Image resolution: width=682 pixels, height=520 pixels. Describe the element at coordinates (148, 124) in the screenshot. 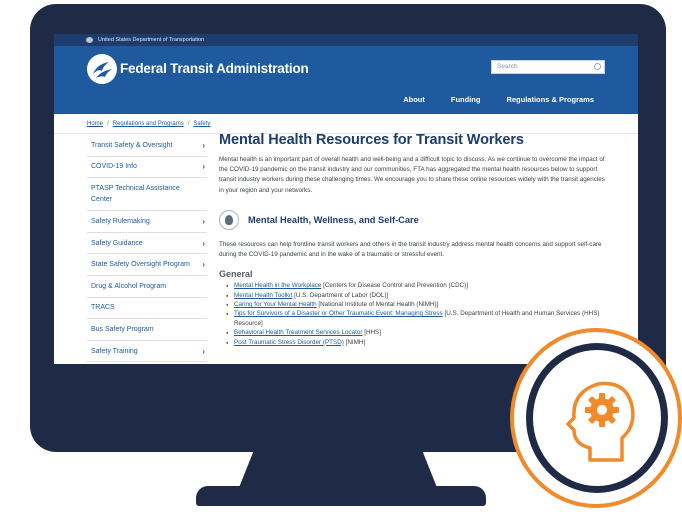

I see `breadcrumb-regulations: Regulations and Programs` at that location.